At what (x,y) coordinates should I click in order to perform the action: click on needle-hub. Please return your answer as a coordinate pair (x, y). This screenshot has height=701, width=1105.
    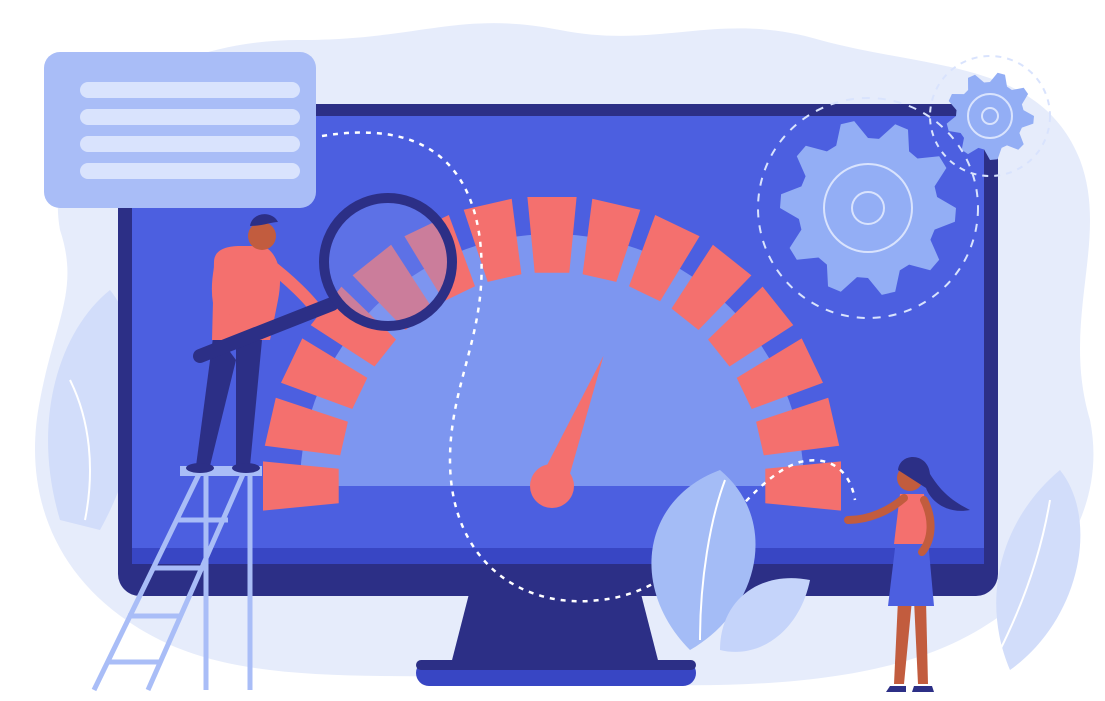
    Looking at the image, I should click on (552, 486).